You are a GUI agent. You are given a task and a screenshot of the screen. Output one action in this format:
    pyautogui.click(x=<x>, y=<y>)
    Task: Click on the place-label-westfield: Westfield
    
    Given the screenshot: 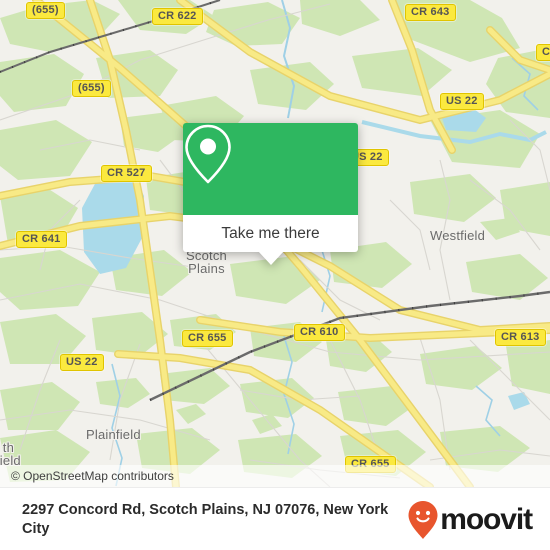 What is the action you would take?
    pyautogui.click(x=458, y=235)
    